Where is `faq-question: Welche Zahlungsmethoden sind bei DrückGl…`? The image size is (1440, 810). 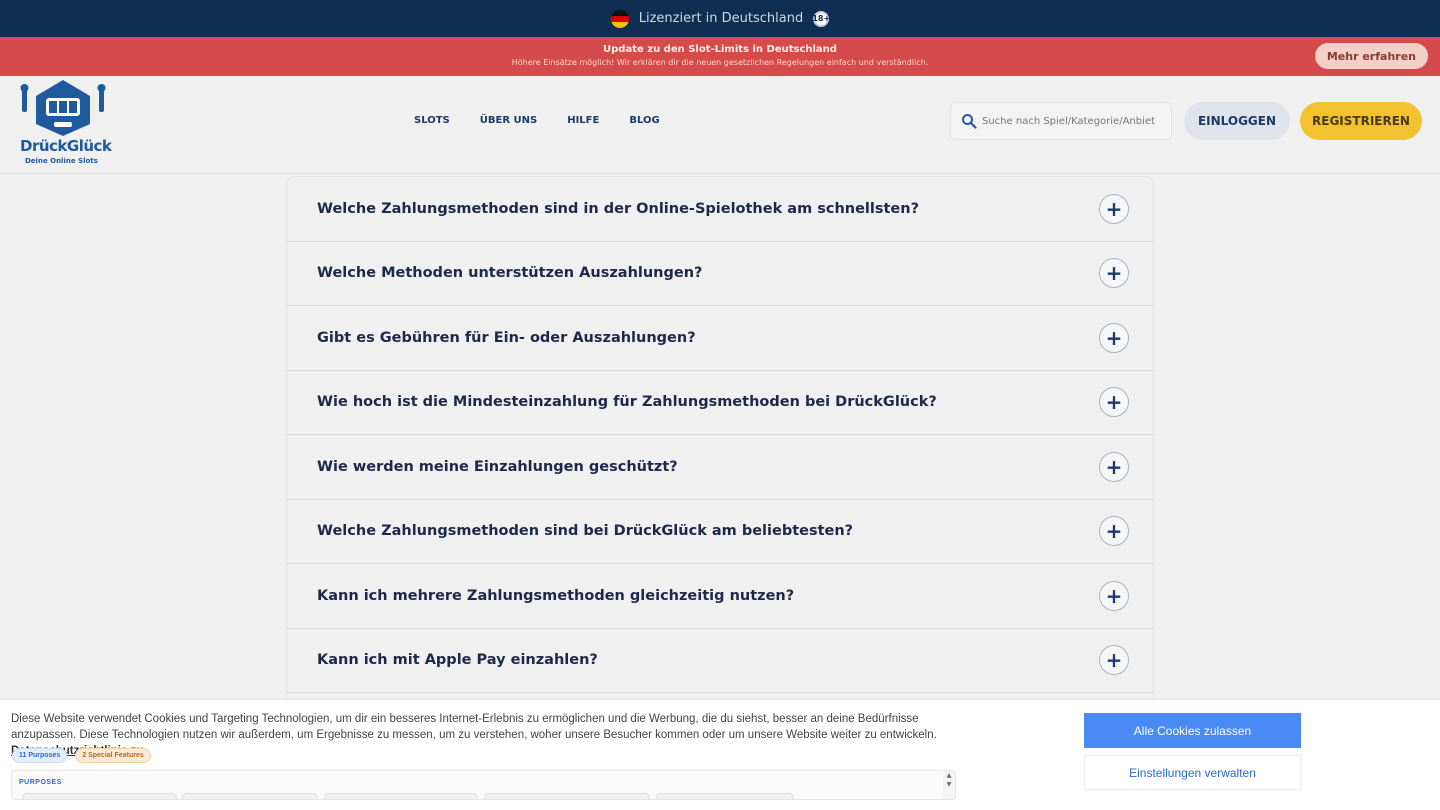
faq-question: Welche Zahlungsmethoden sind bei DrückGl… is located at coordinates (585, 531).